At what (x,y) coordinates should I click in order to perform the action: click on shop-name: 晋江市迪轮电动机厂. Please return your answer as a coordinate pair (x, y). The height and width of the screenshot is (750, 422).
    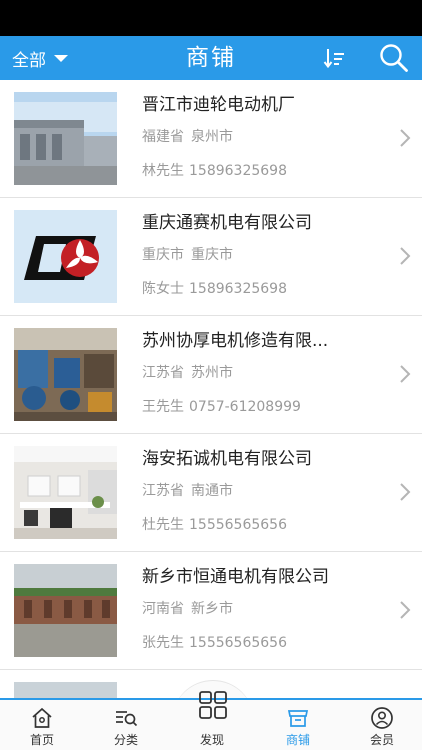
    Looking at the image, I should click on (218, 105).